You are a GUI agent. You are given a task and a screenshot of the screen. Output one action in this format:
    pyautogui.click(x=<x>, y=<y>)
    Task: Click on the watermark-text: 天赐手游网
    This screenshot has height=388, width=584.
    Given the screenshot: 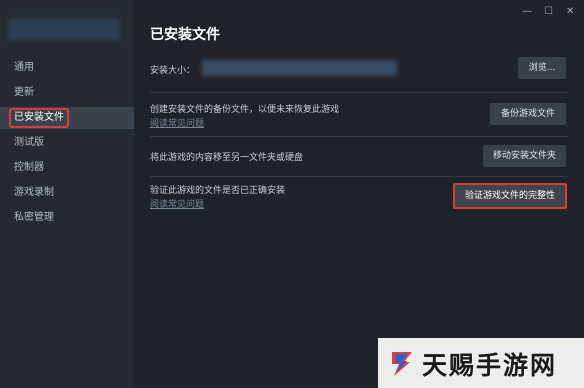 What is the action you would take?
    pyautogui.click(x=490, y=365)
    